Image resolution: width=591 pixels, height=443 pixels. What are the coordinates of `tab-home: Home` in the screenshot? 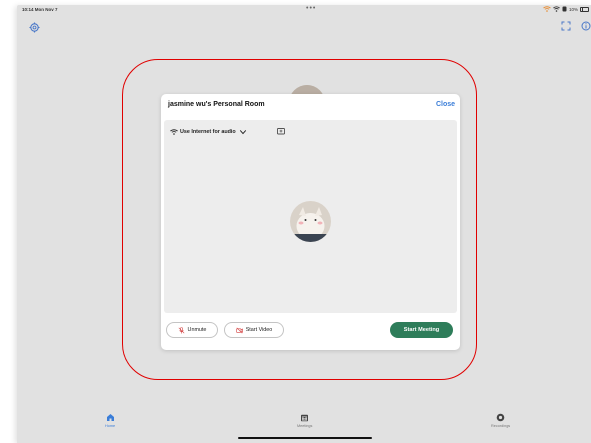 It's located at (110, 420).